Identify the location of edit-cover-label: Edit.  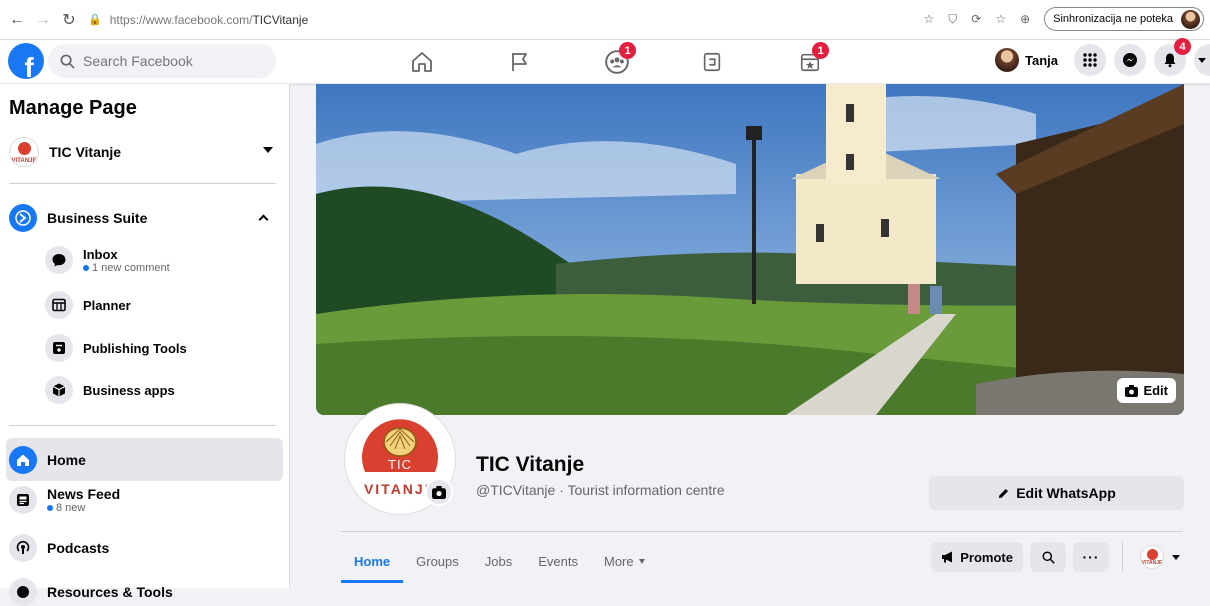
(1155, 390).